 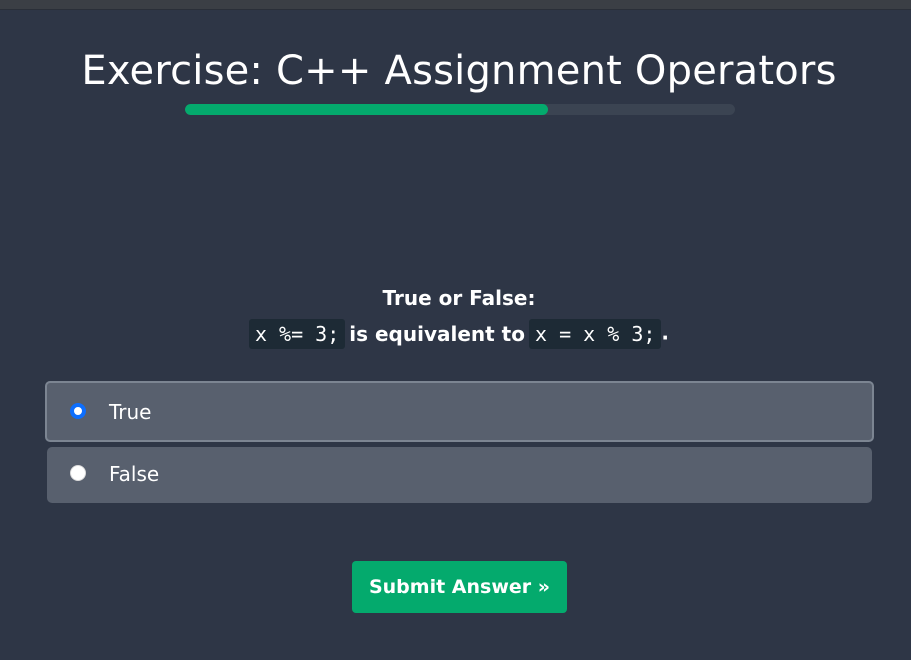 I want to click on question-trailing-period: ., so click(x=665, y=332).